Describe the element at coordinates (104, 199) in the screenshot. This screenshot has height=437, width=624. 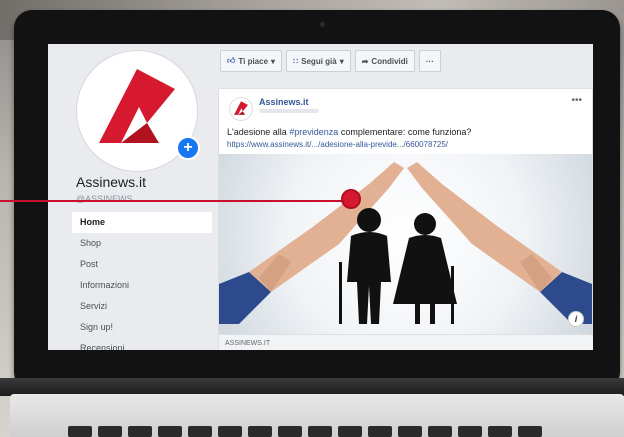
I see `page-handle: @ASSINEWS` at that location.